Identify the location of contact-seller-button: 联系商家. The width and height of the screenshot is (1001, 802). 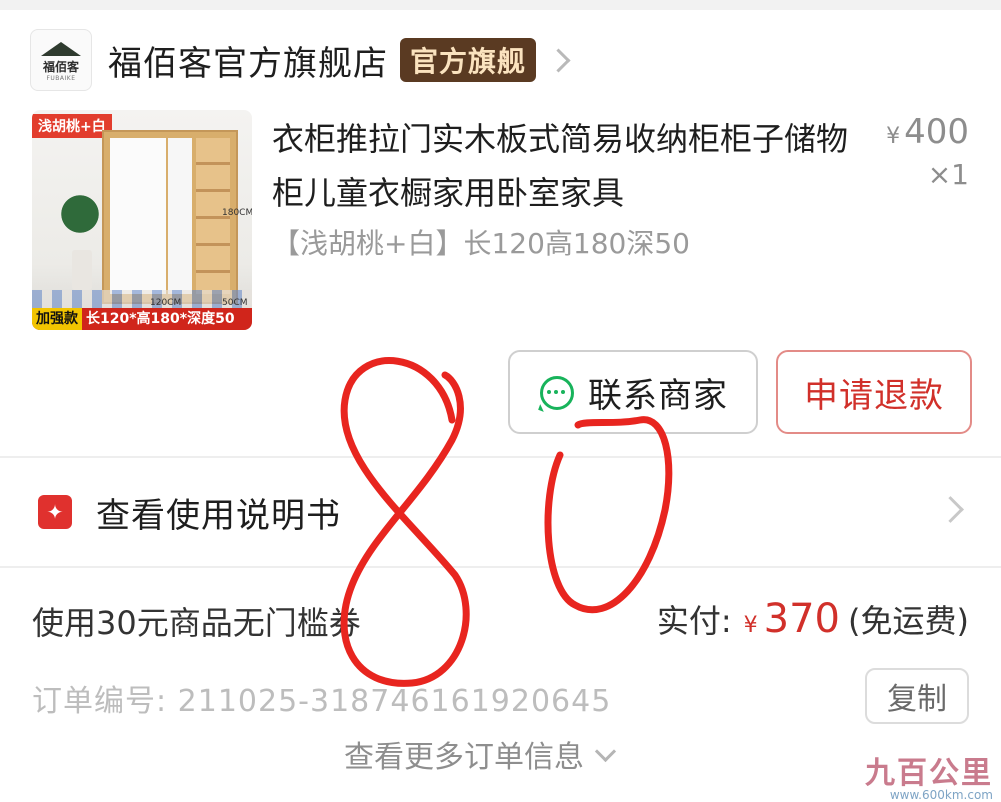
(633, 392).